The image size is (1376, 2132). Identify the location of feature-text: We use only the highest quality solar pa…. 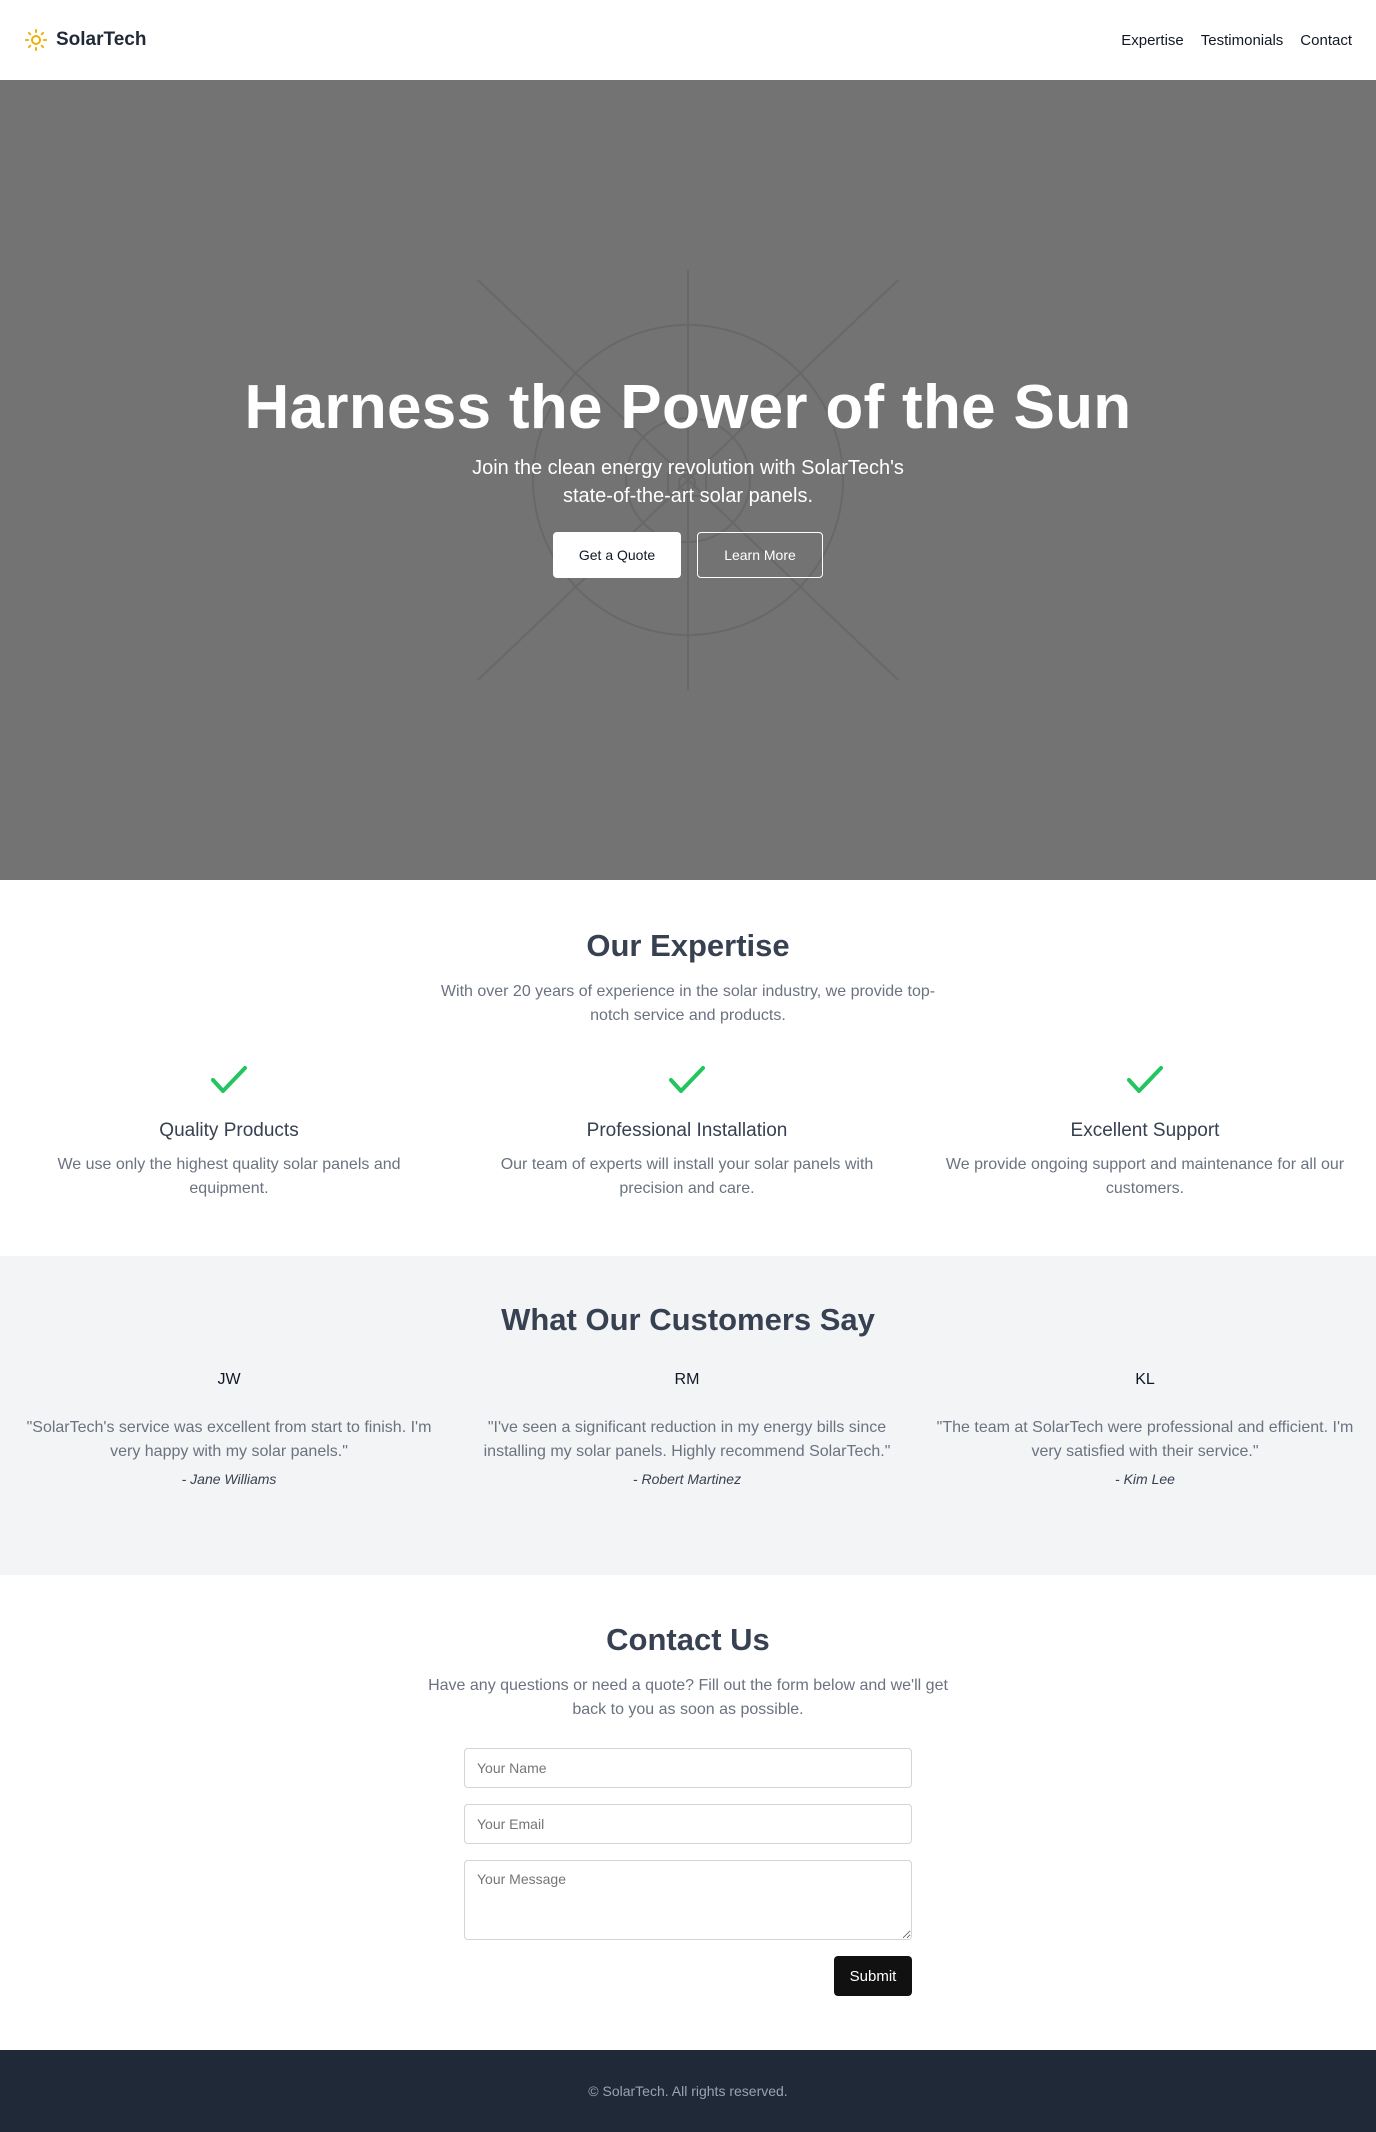
(229, 1176).